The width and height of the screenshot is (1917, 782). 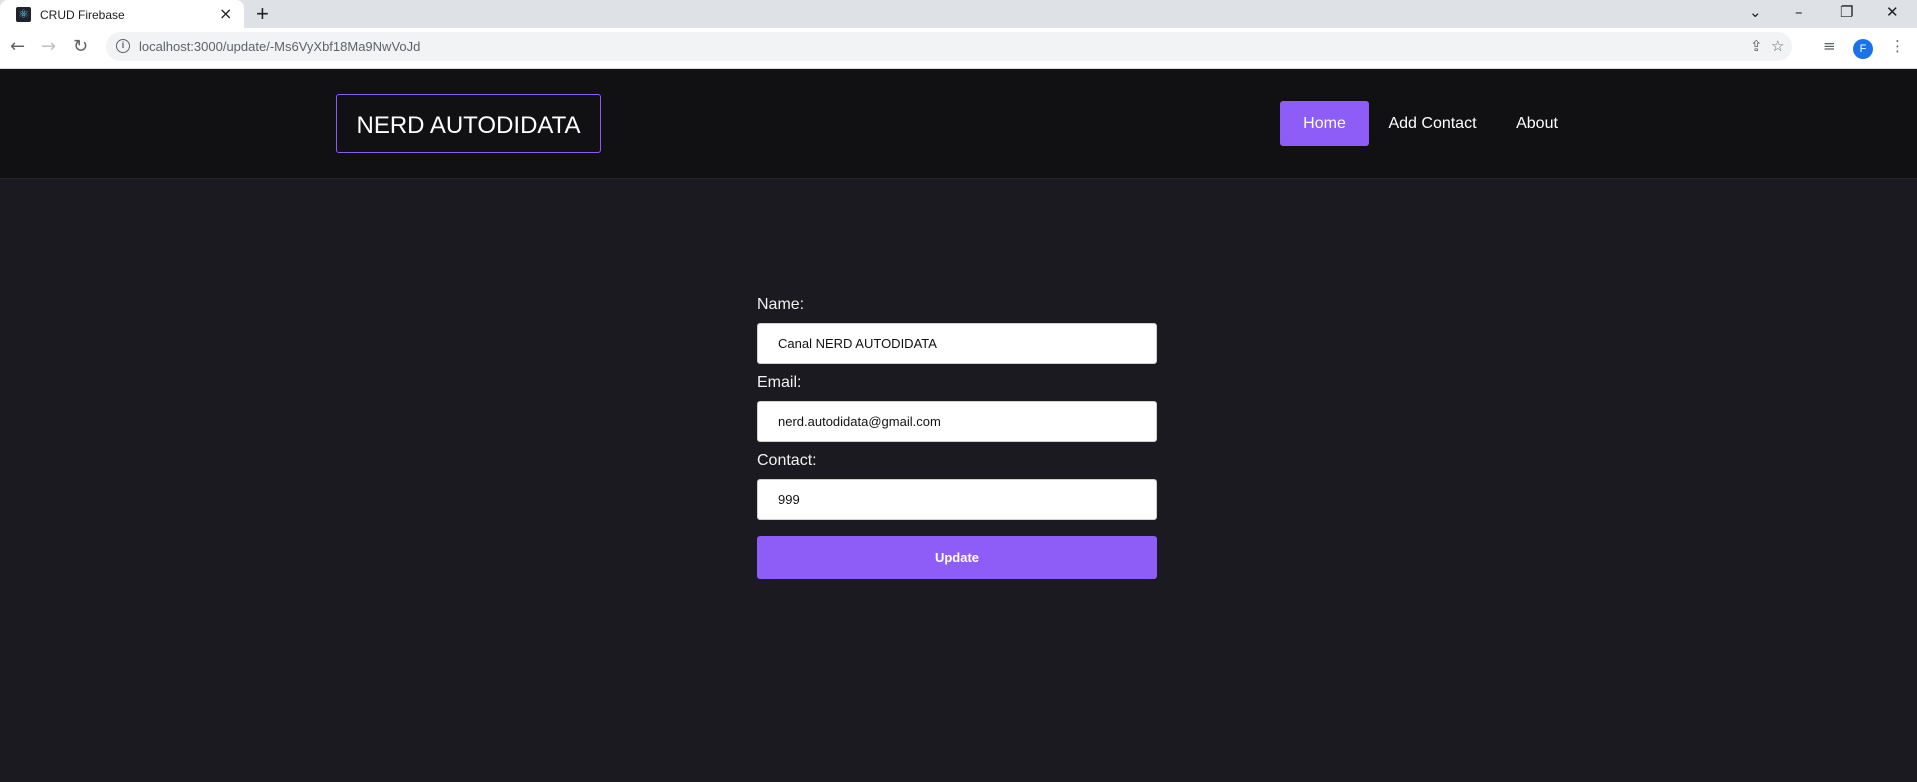 What do you see at coordinates (1829, 46) in the screenshot?
I see `reading-list-icon: ≡` at bounding box center [1829, 46].